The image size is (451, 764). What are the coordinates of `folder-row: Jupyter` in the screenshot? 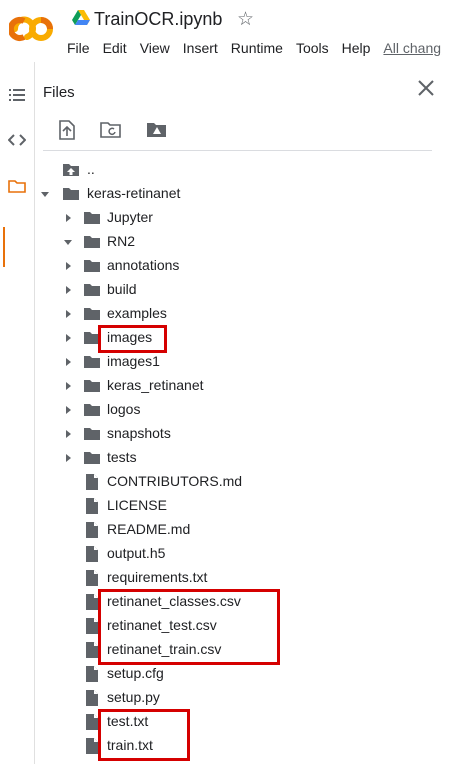 It's located at (225, 218).